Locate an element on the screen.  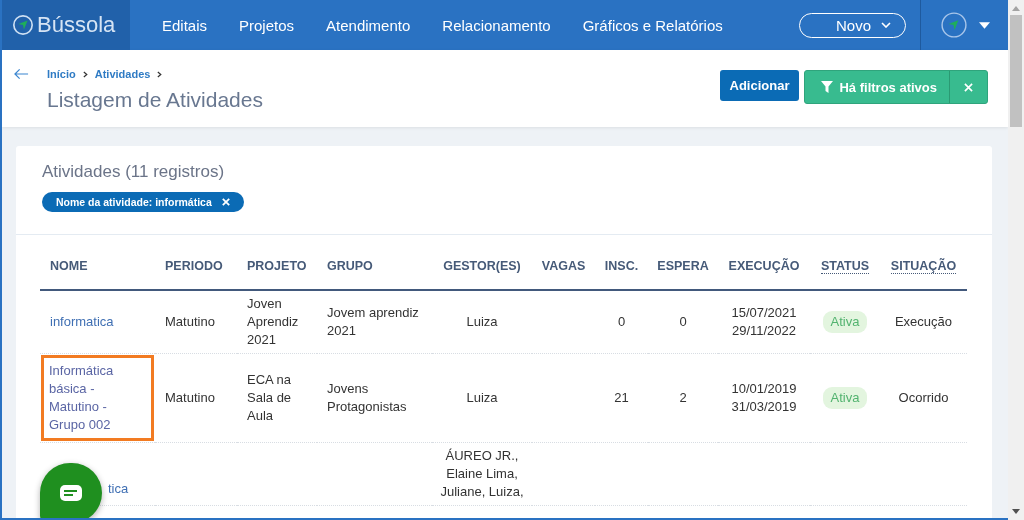
nav-menu-item: Gráficos e Relatórios is located at coordinates (652, 25).